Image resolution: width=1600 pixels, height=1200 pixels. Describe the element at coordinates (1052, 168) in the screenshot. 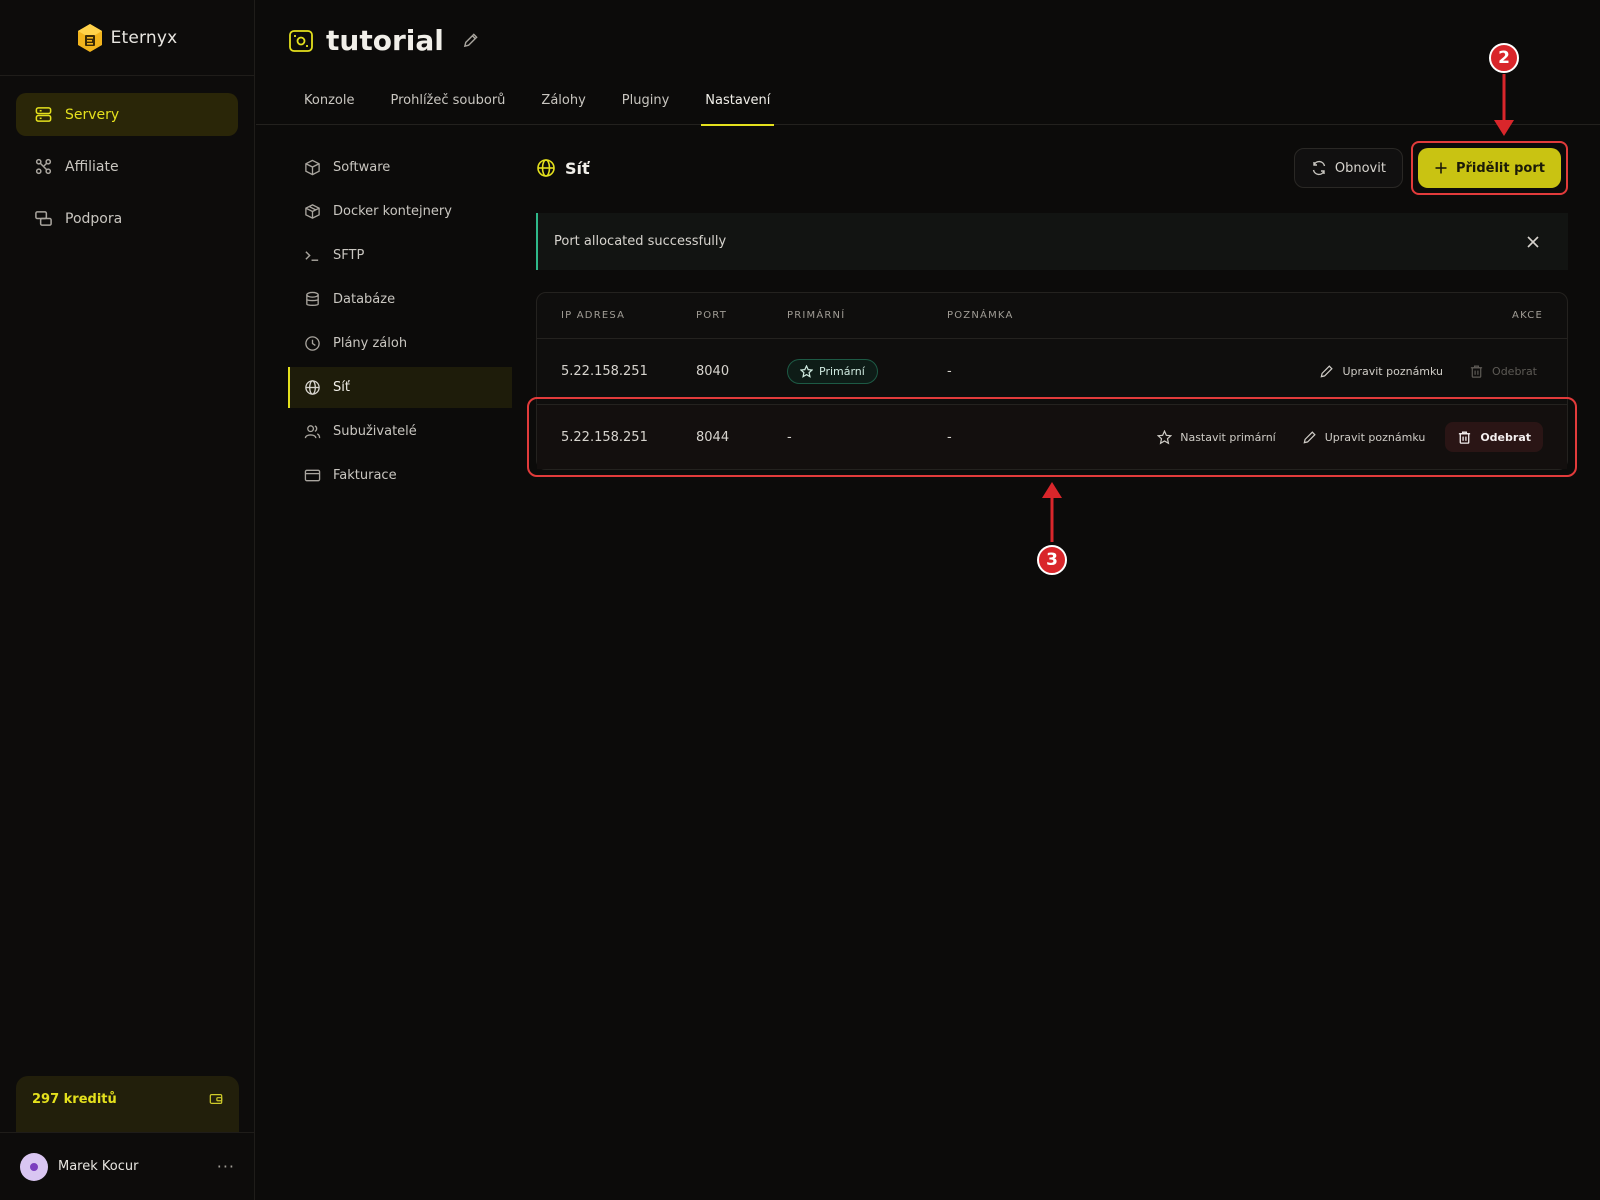

I see `network-header: Síť Obnovit Přidělit port` at that location.